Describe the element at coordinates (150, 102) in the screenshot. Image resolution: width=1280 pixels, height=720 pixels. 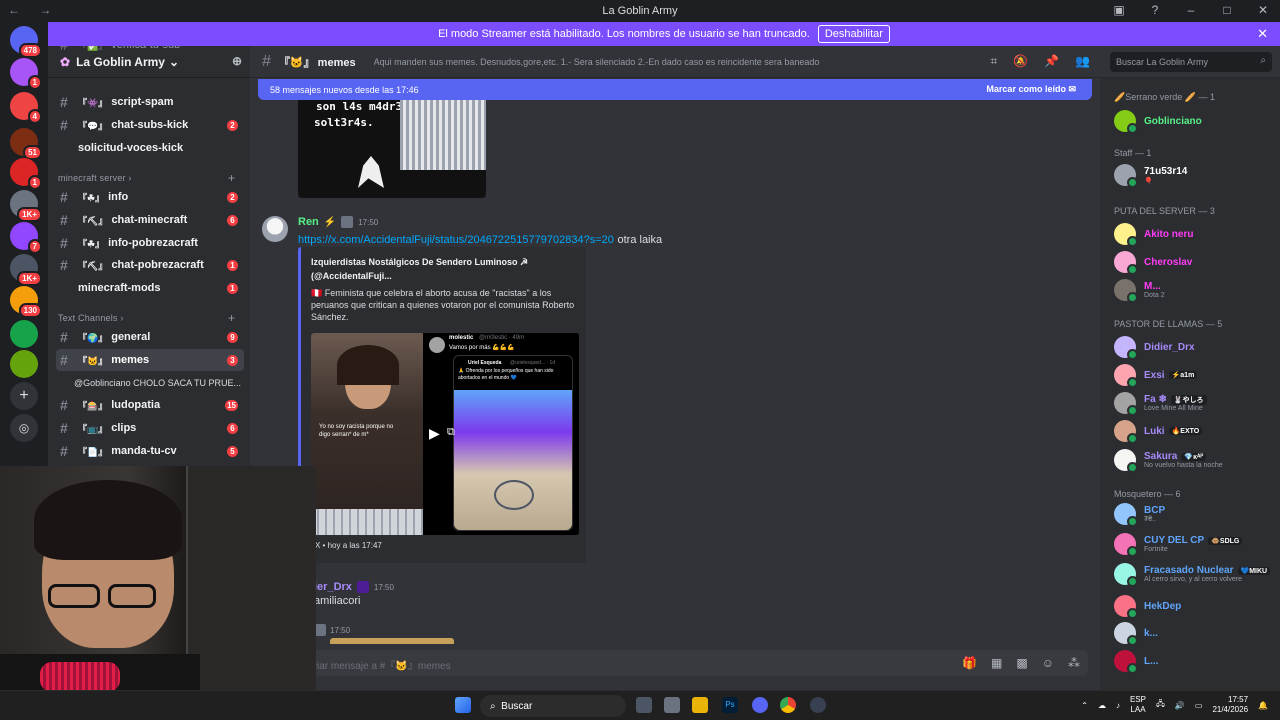
I see `channel-script-spam: # 『👾』 script-spam` at that location.